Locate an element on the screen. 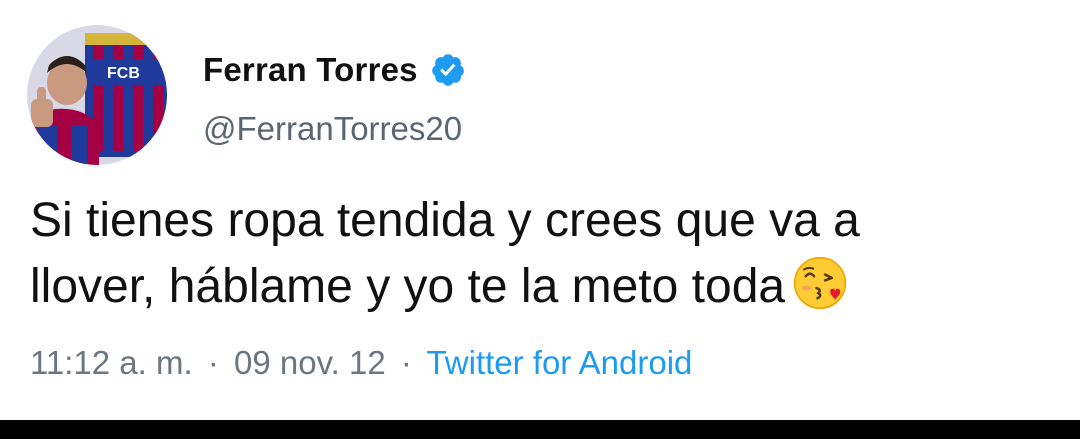 Image resolution: width=1080 pixels, height=439 pixels. tweet-time: 11:12 a. m. is located at coordinates (111, 362).